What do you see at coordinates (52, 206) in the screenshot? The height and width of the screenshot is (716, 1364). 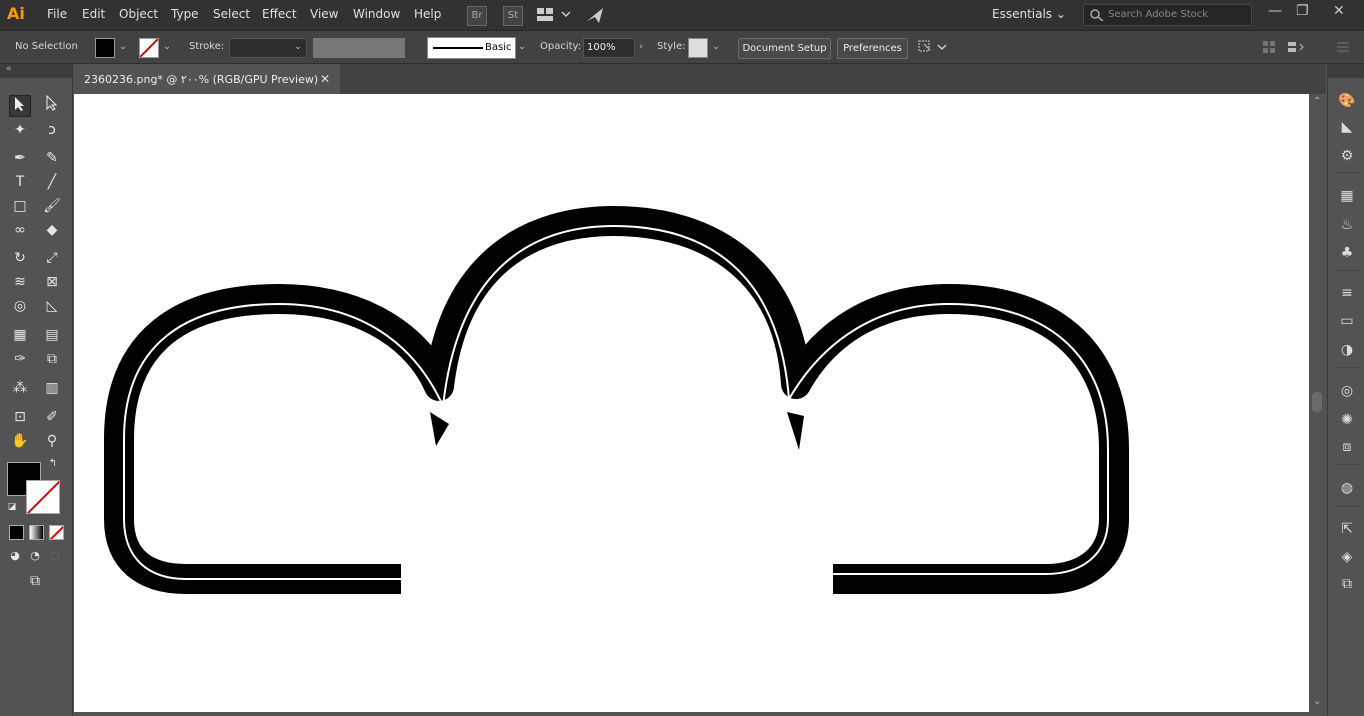 I see `paintbrush-tool-icon: 🖌` at bounding box center [52, 206].